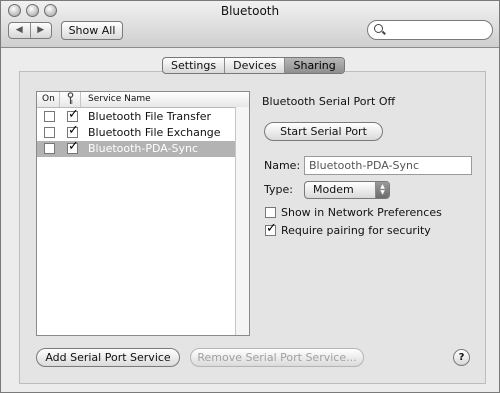  I want to click on name-field: Bluetooth-PDA-Sync, so click(388, 165).